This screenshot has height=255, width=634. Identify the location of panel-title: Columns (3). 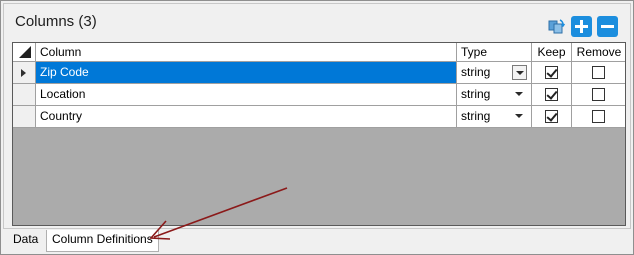
(56, 21).